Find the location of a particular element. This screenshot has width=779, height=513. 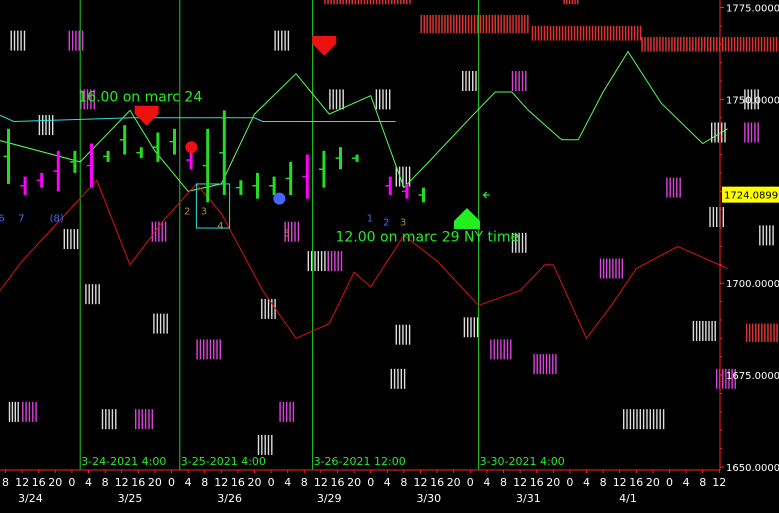

x-hour-label: 8 is located at coordinates (503, 482).